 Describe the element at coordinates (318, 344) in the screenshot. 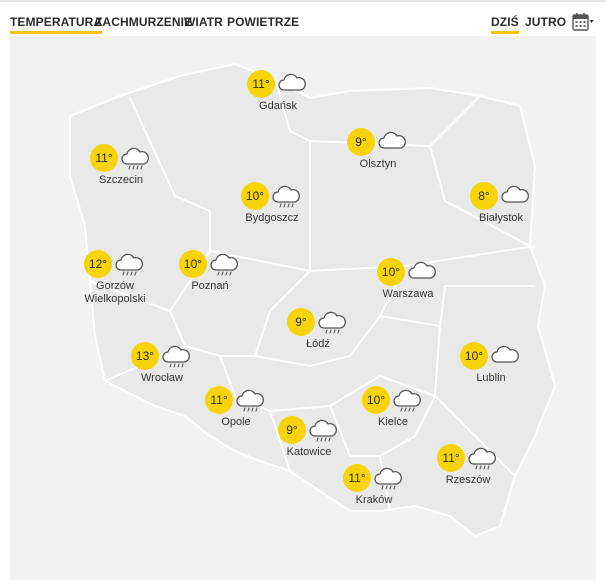

I see `city-name: Łódź` at that location.